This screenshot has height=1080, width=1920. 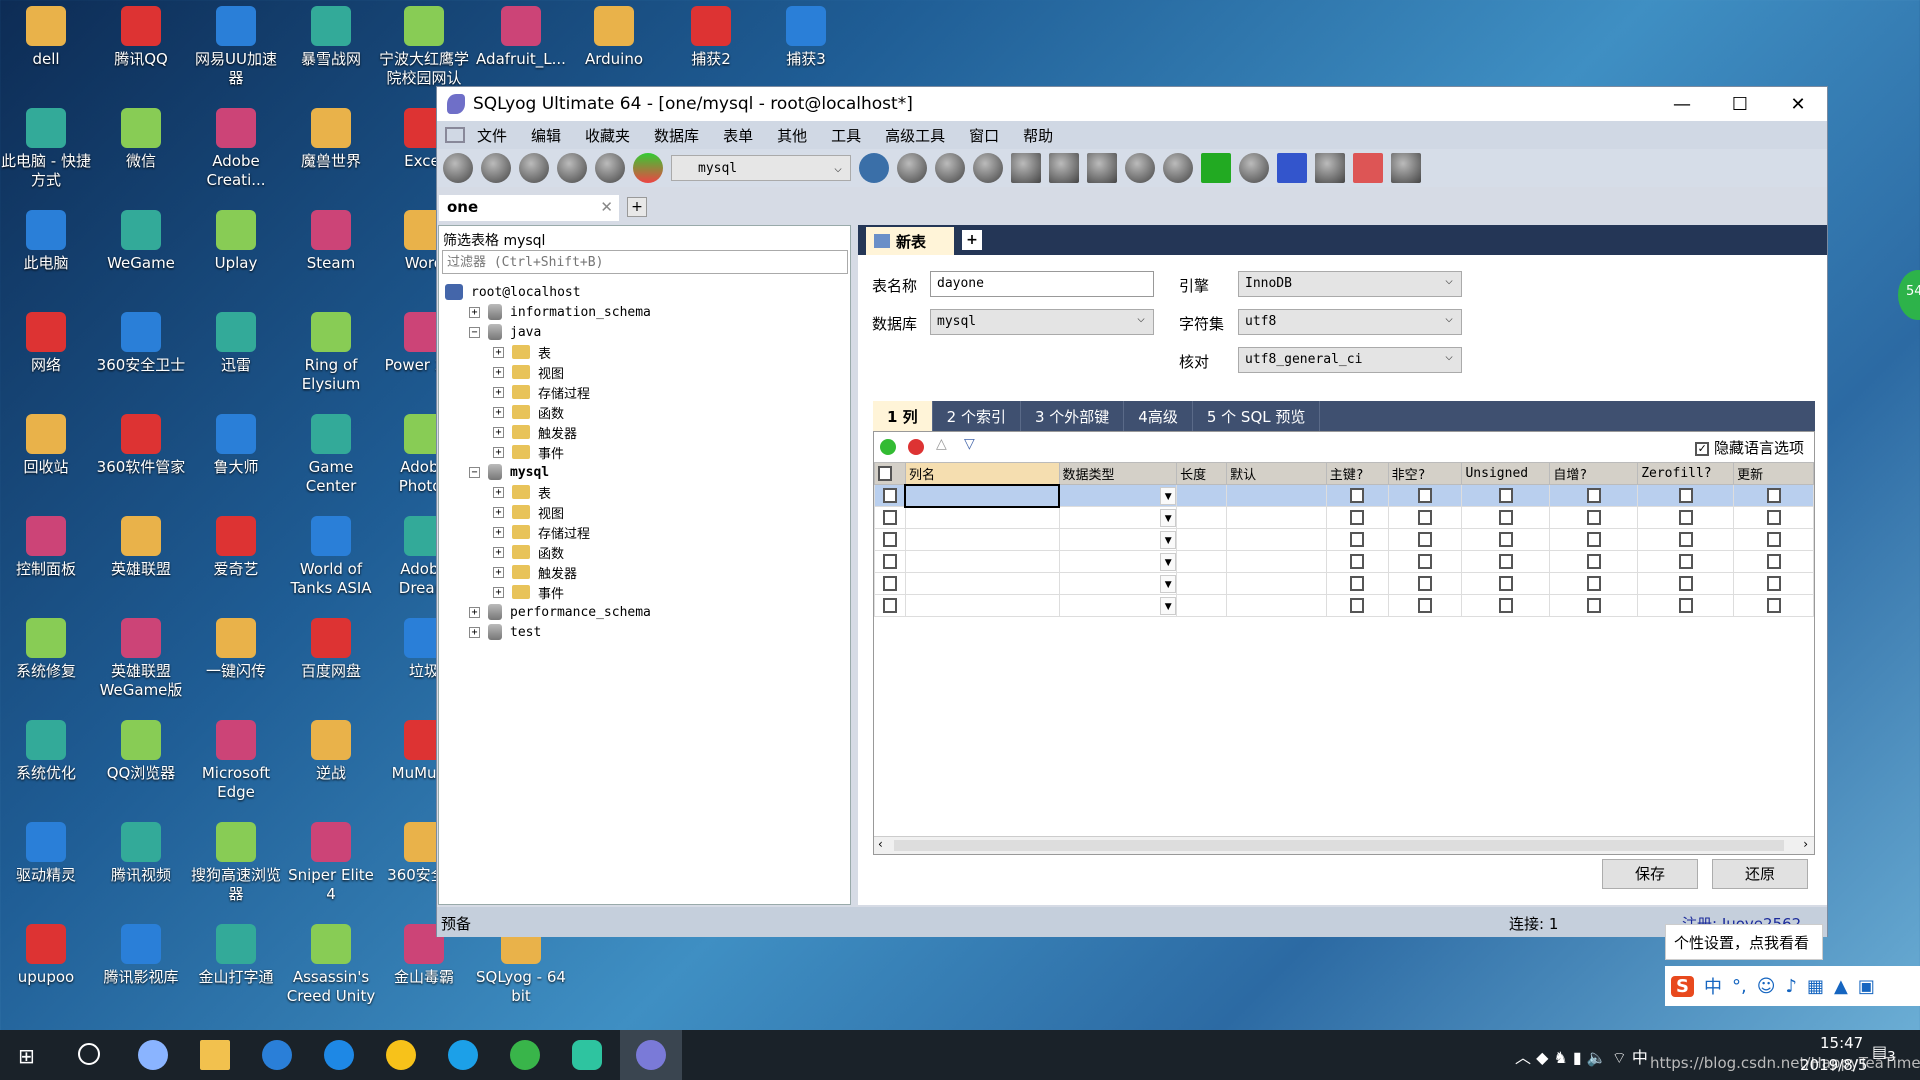 I want to click on subtab: 4高级, so click(x=1158, y=416).